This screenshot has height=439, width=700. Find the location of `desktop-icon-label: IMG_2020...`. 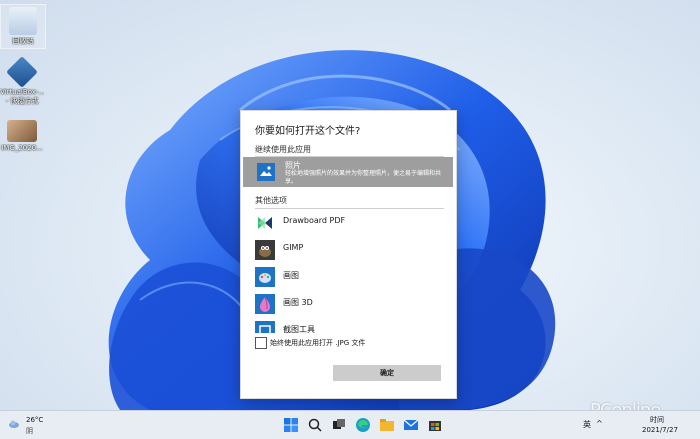

desktop-icon-label: IMG_2020... is located at coordinates (22, 148).